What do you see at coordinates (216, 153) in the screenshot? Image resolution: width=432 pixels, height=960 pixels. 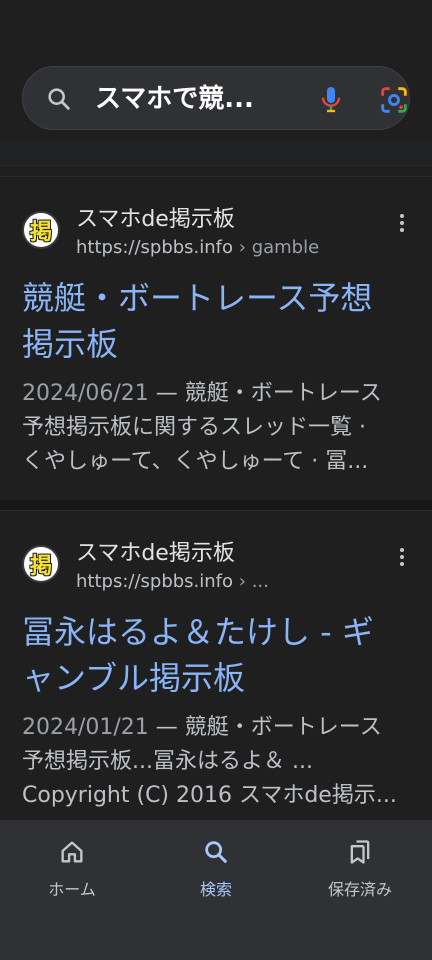 I see `header-divider` at bounding box center [216, 153].